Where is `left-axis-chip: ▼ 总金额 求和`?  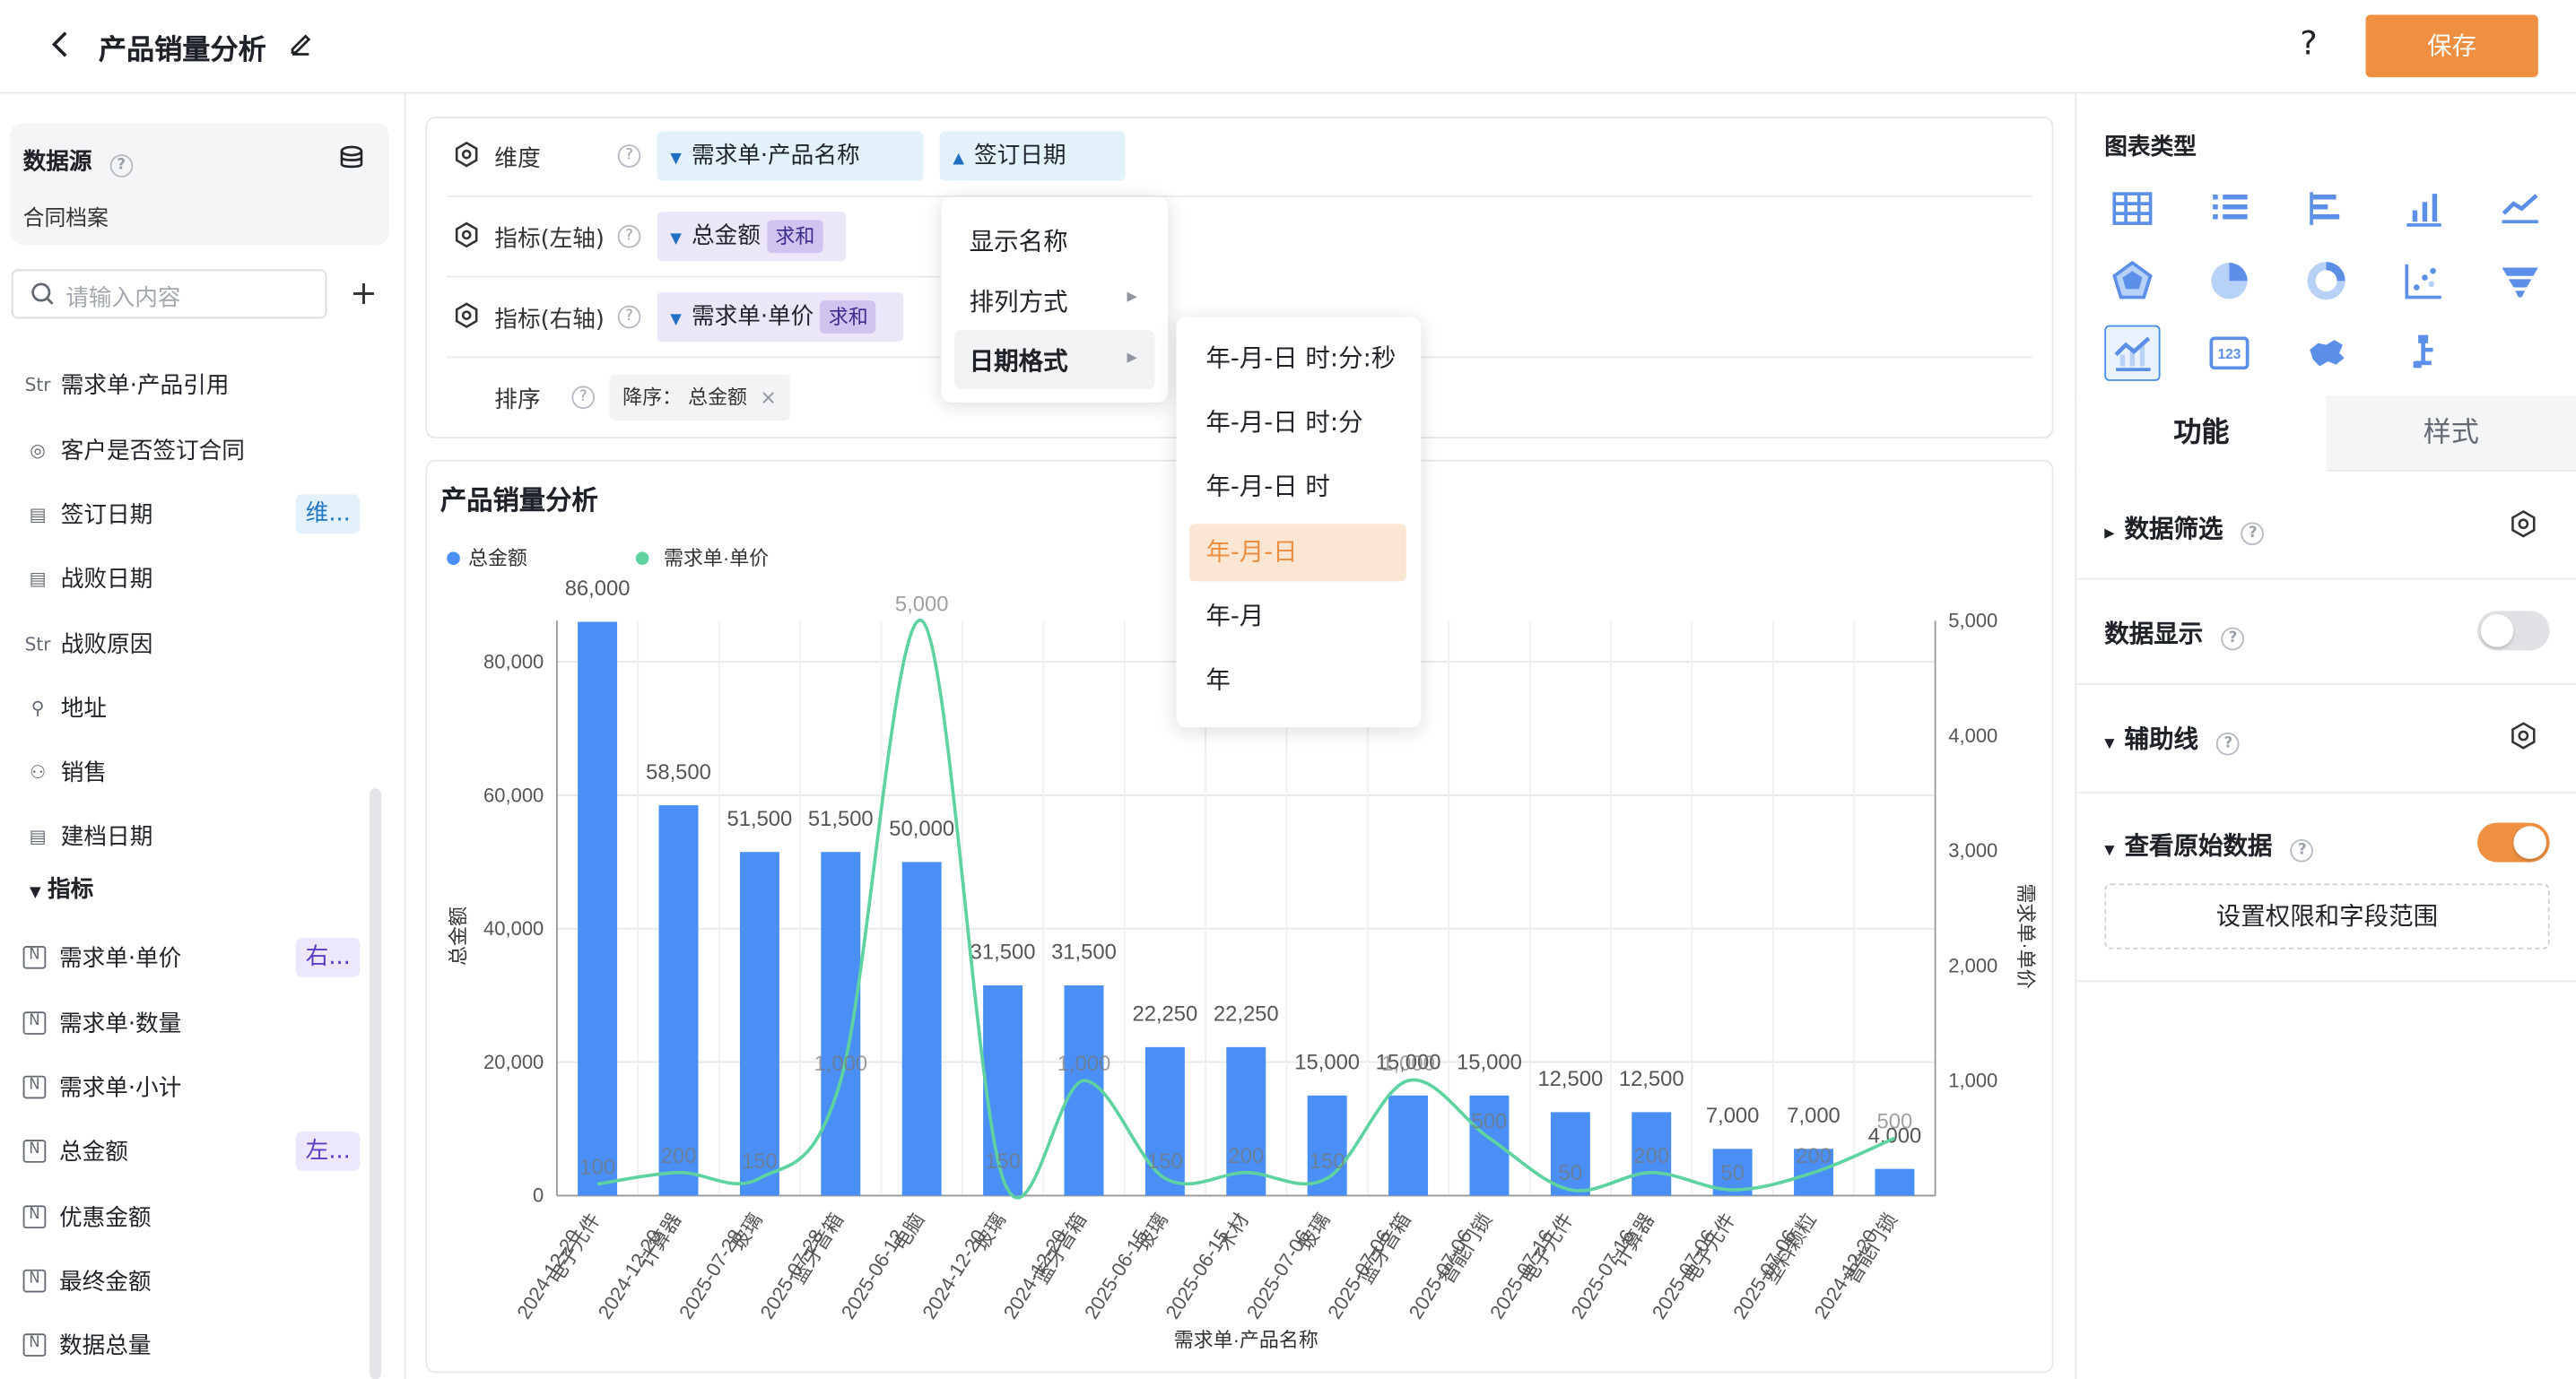
left-axis-chip: ▼ 总金额 求和 is located at coordinates (752, 237).